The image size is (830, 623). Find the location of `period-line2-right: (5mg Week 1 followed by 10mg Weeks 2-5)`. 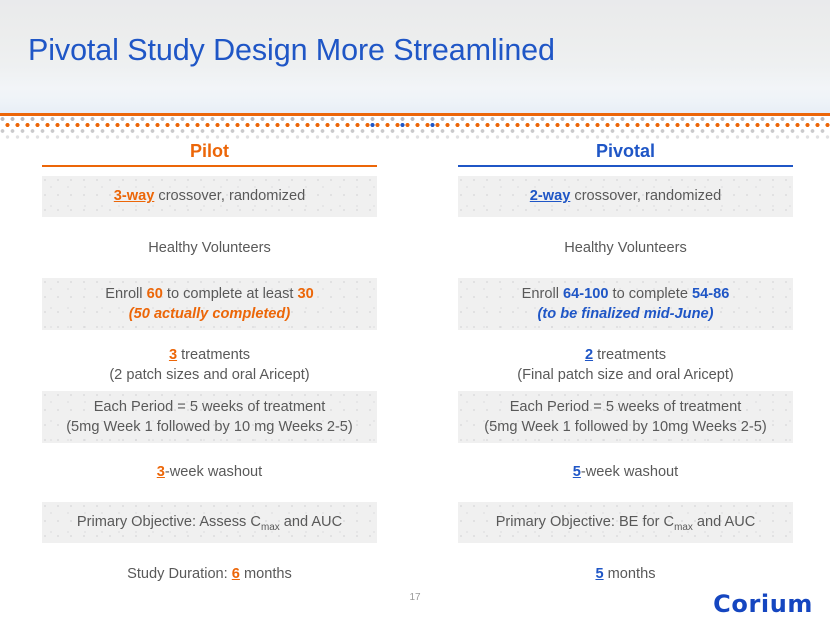

period-line2-right: (5mg Week 1 followed by 10mg Weeks 2-5) is located at coordinates (625, 426).